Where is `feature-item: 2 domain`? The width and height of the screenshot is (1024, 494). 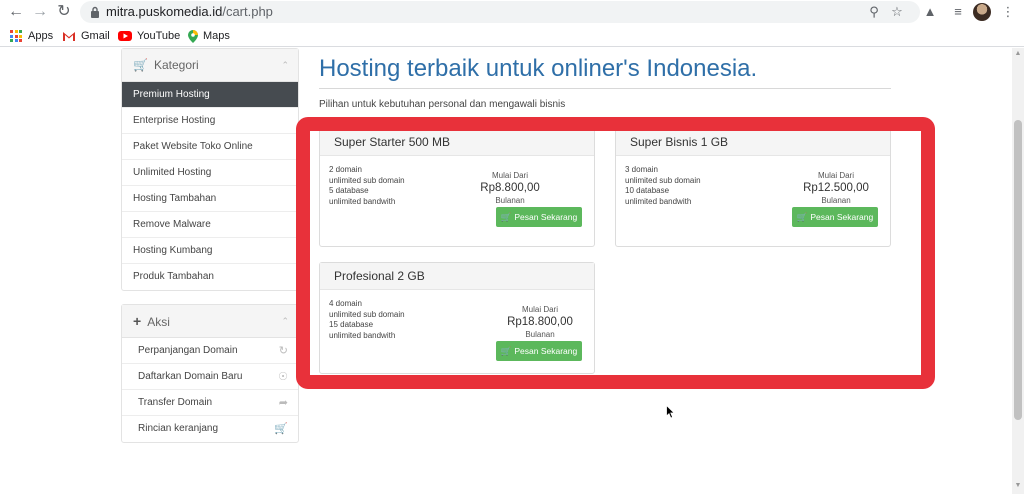
feature-item: 2 domain is located at coordinates (345, 169).